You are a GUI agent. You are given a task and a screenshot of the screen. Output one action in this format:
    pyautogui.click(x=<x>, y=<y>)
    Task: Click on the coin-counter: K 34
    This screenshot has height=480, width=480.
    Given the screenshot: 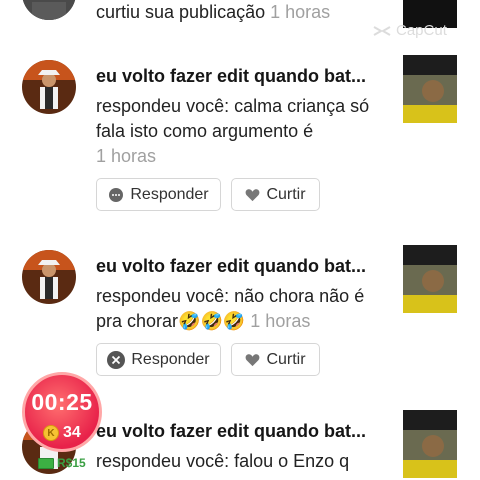 What is the action you would take?
    pyautogui.click(x=62, y=433)
    